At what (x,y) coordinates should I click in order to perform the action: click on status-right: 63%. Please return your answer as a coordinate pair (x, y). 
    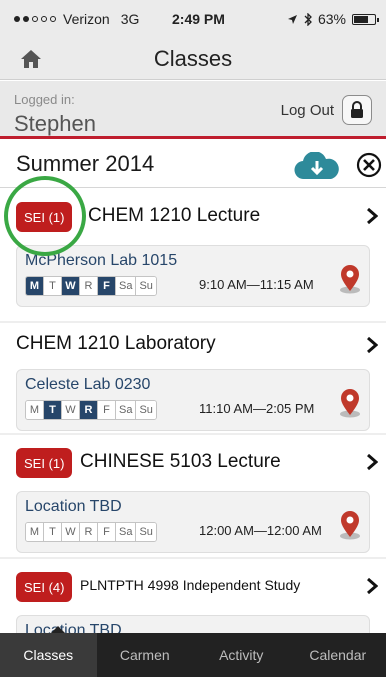
    Looking at the image, I should click on (333, 19).